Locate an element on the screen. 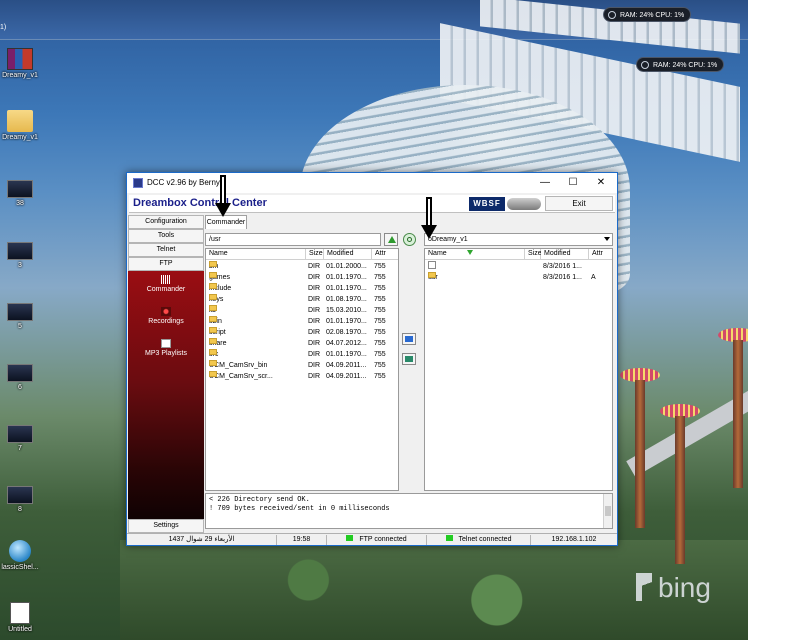  exit-button: Exit is located at coordinates (579, 203).